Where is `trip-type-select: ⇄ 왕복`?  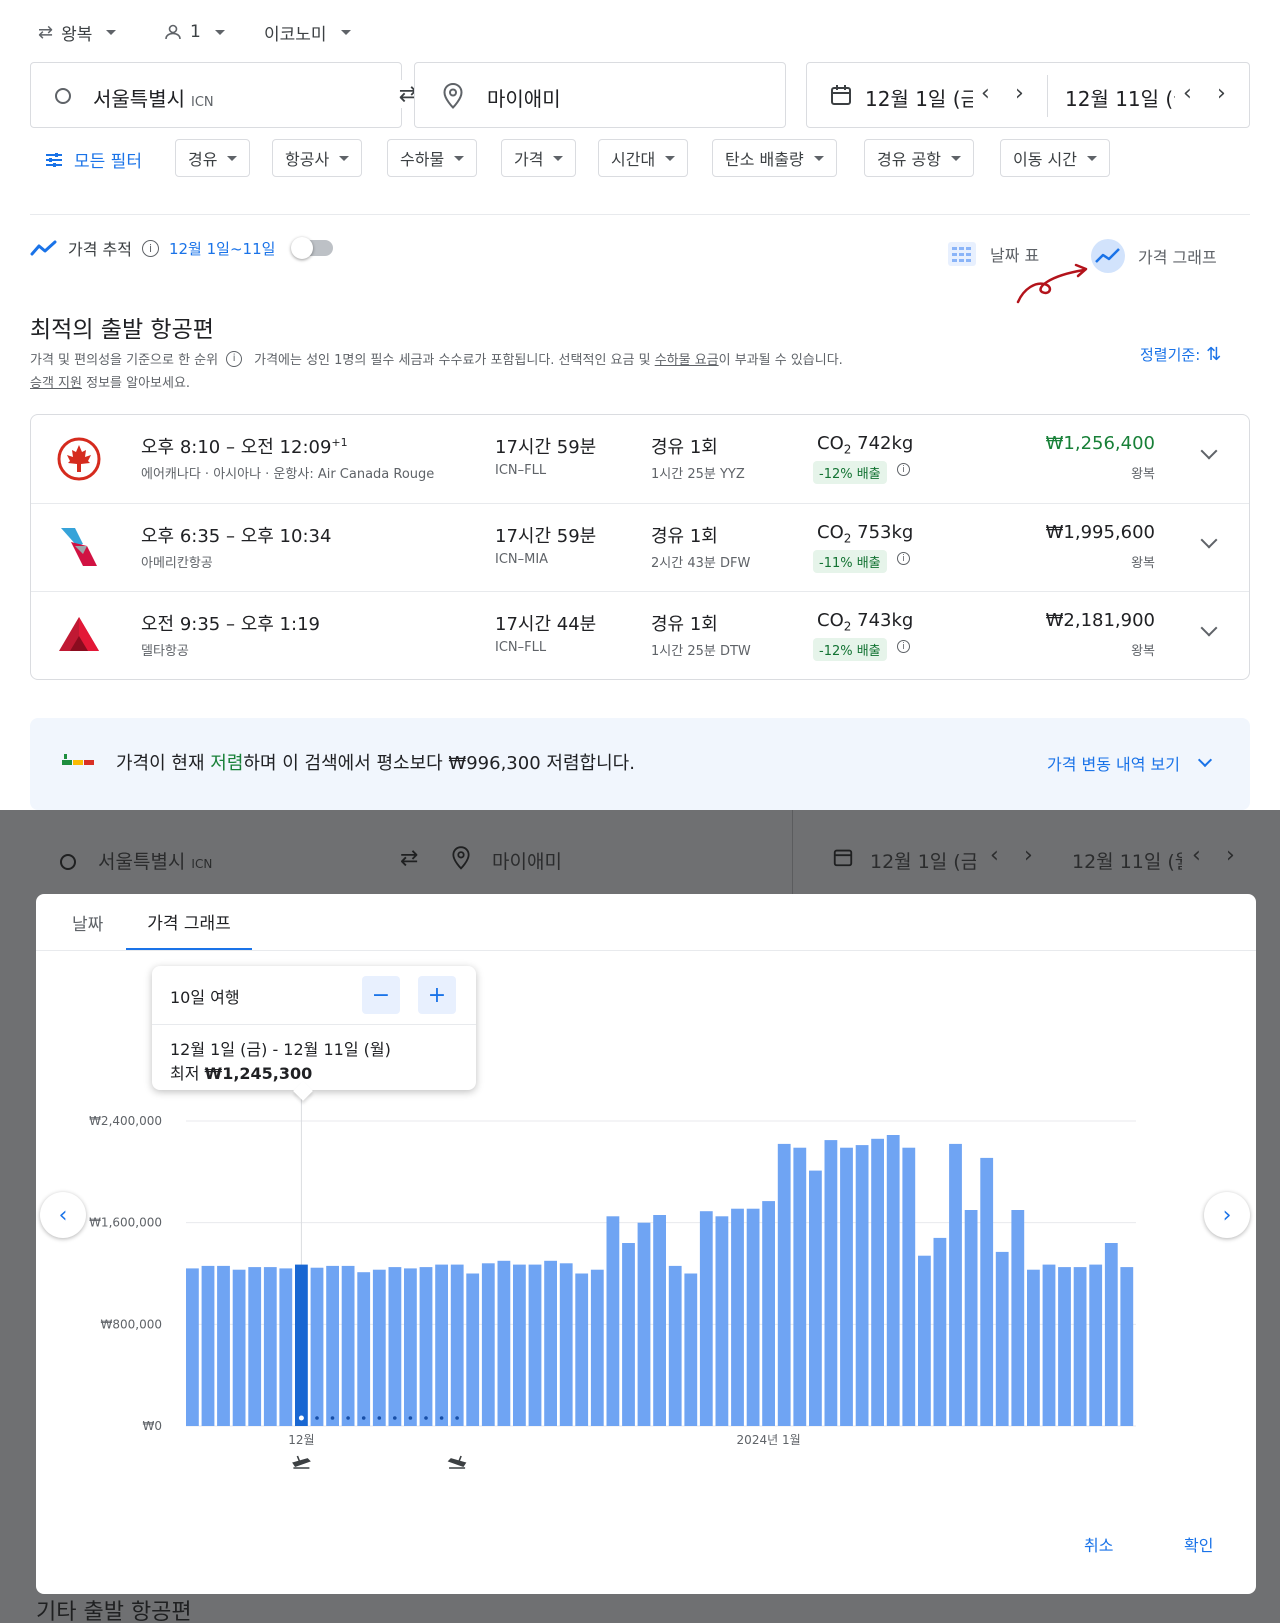
trip-type-select: ⇄ 왕복 is located at coordinates (77, 32).